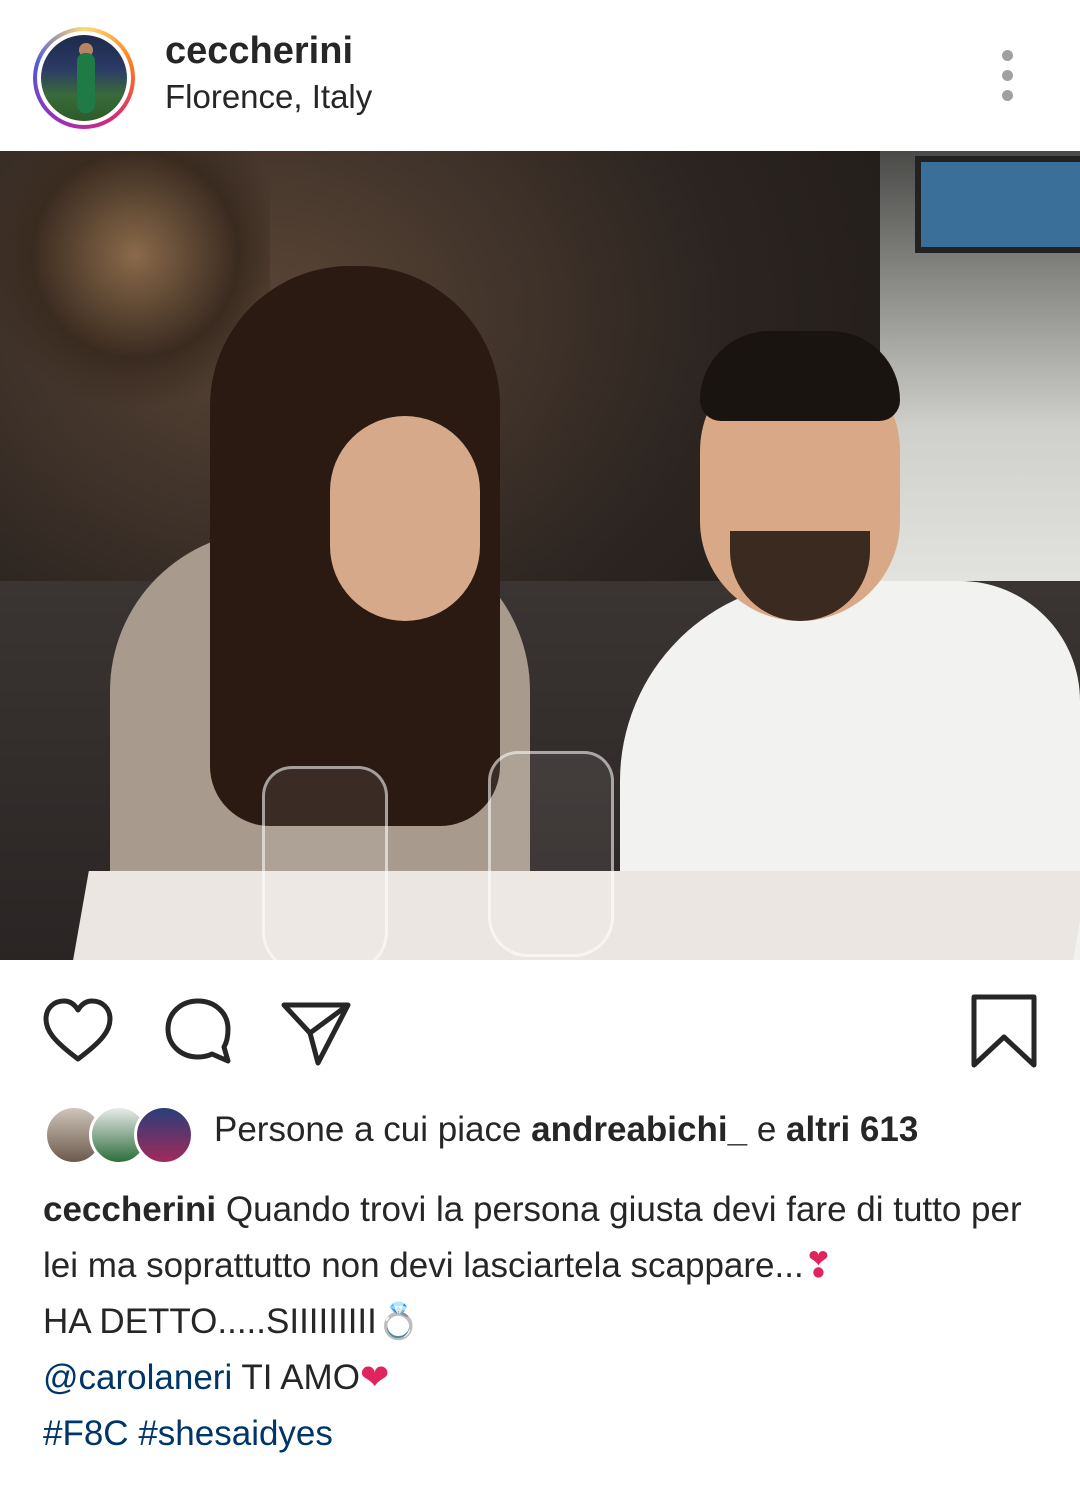 The height and width of the screenshot is (1512, 1080). Describe the element at coordinates (852, 1129) in the screenshot. I see `others-count: altri 613` at that location.